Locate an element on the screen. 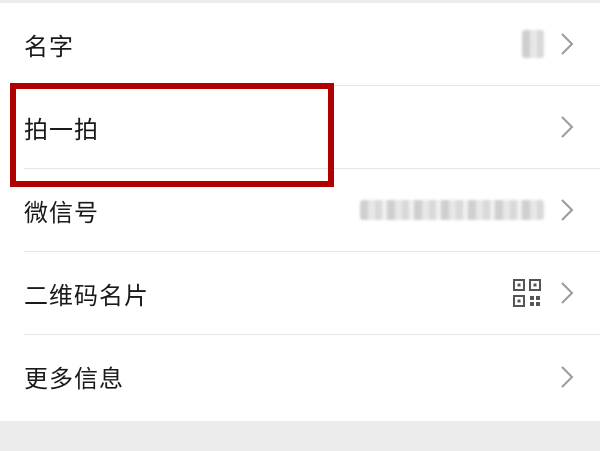 The image size is (600, 451). row-label-name: 名字 is located at coordinates (49, 46).